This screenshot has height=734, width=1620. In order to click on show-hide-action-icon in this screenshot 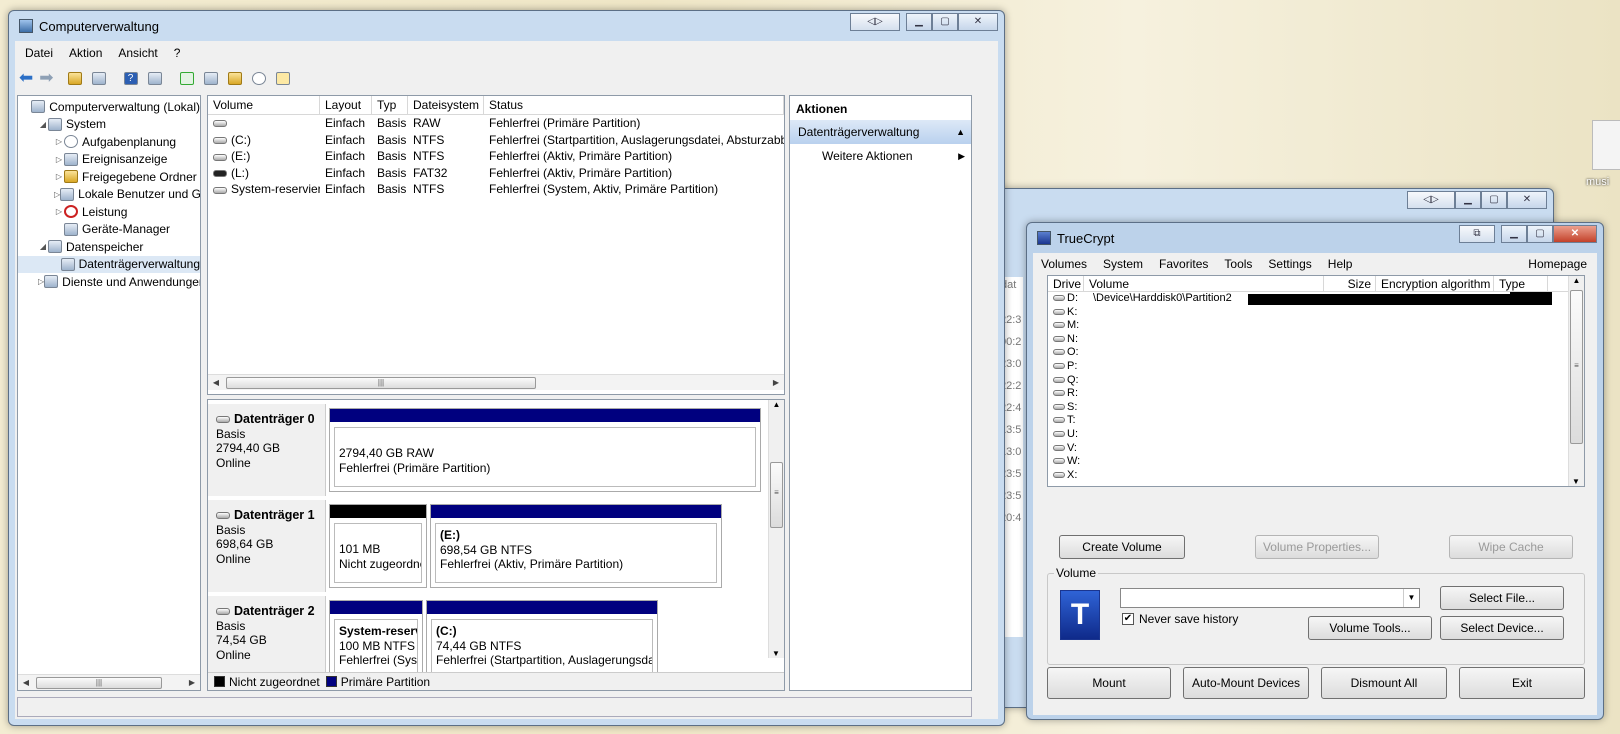, I will do `click(154, 78)`.